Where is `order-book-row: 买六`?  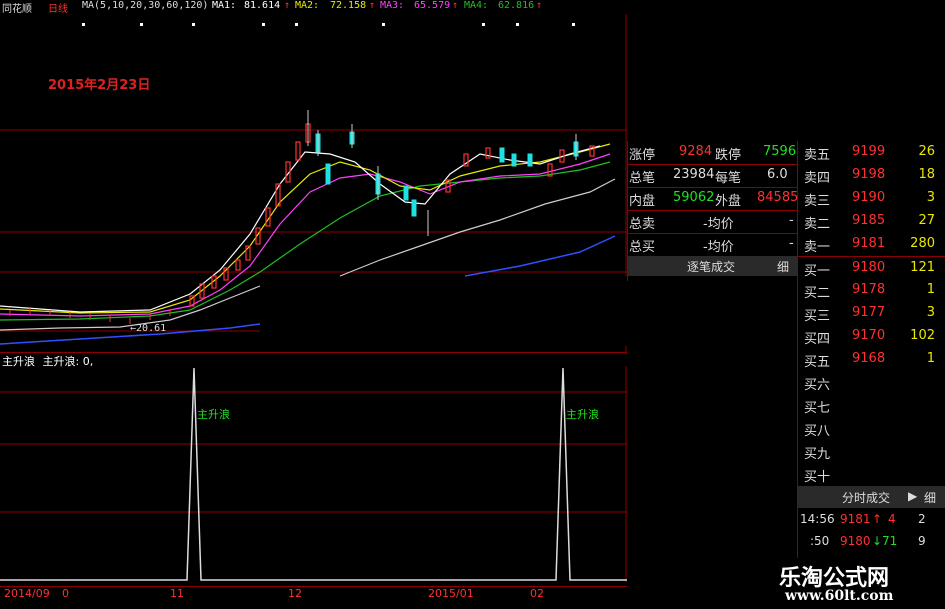
order-book-row: 买六 is located at coordinates (871, 382).